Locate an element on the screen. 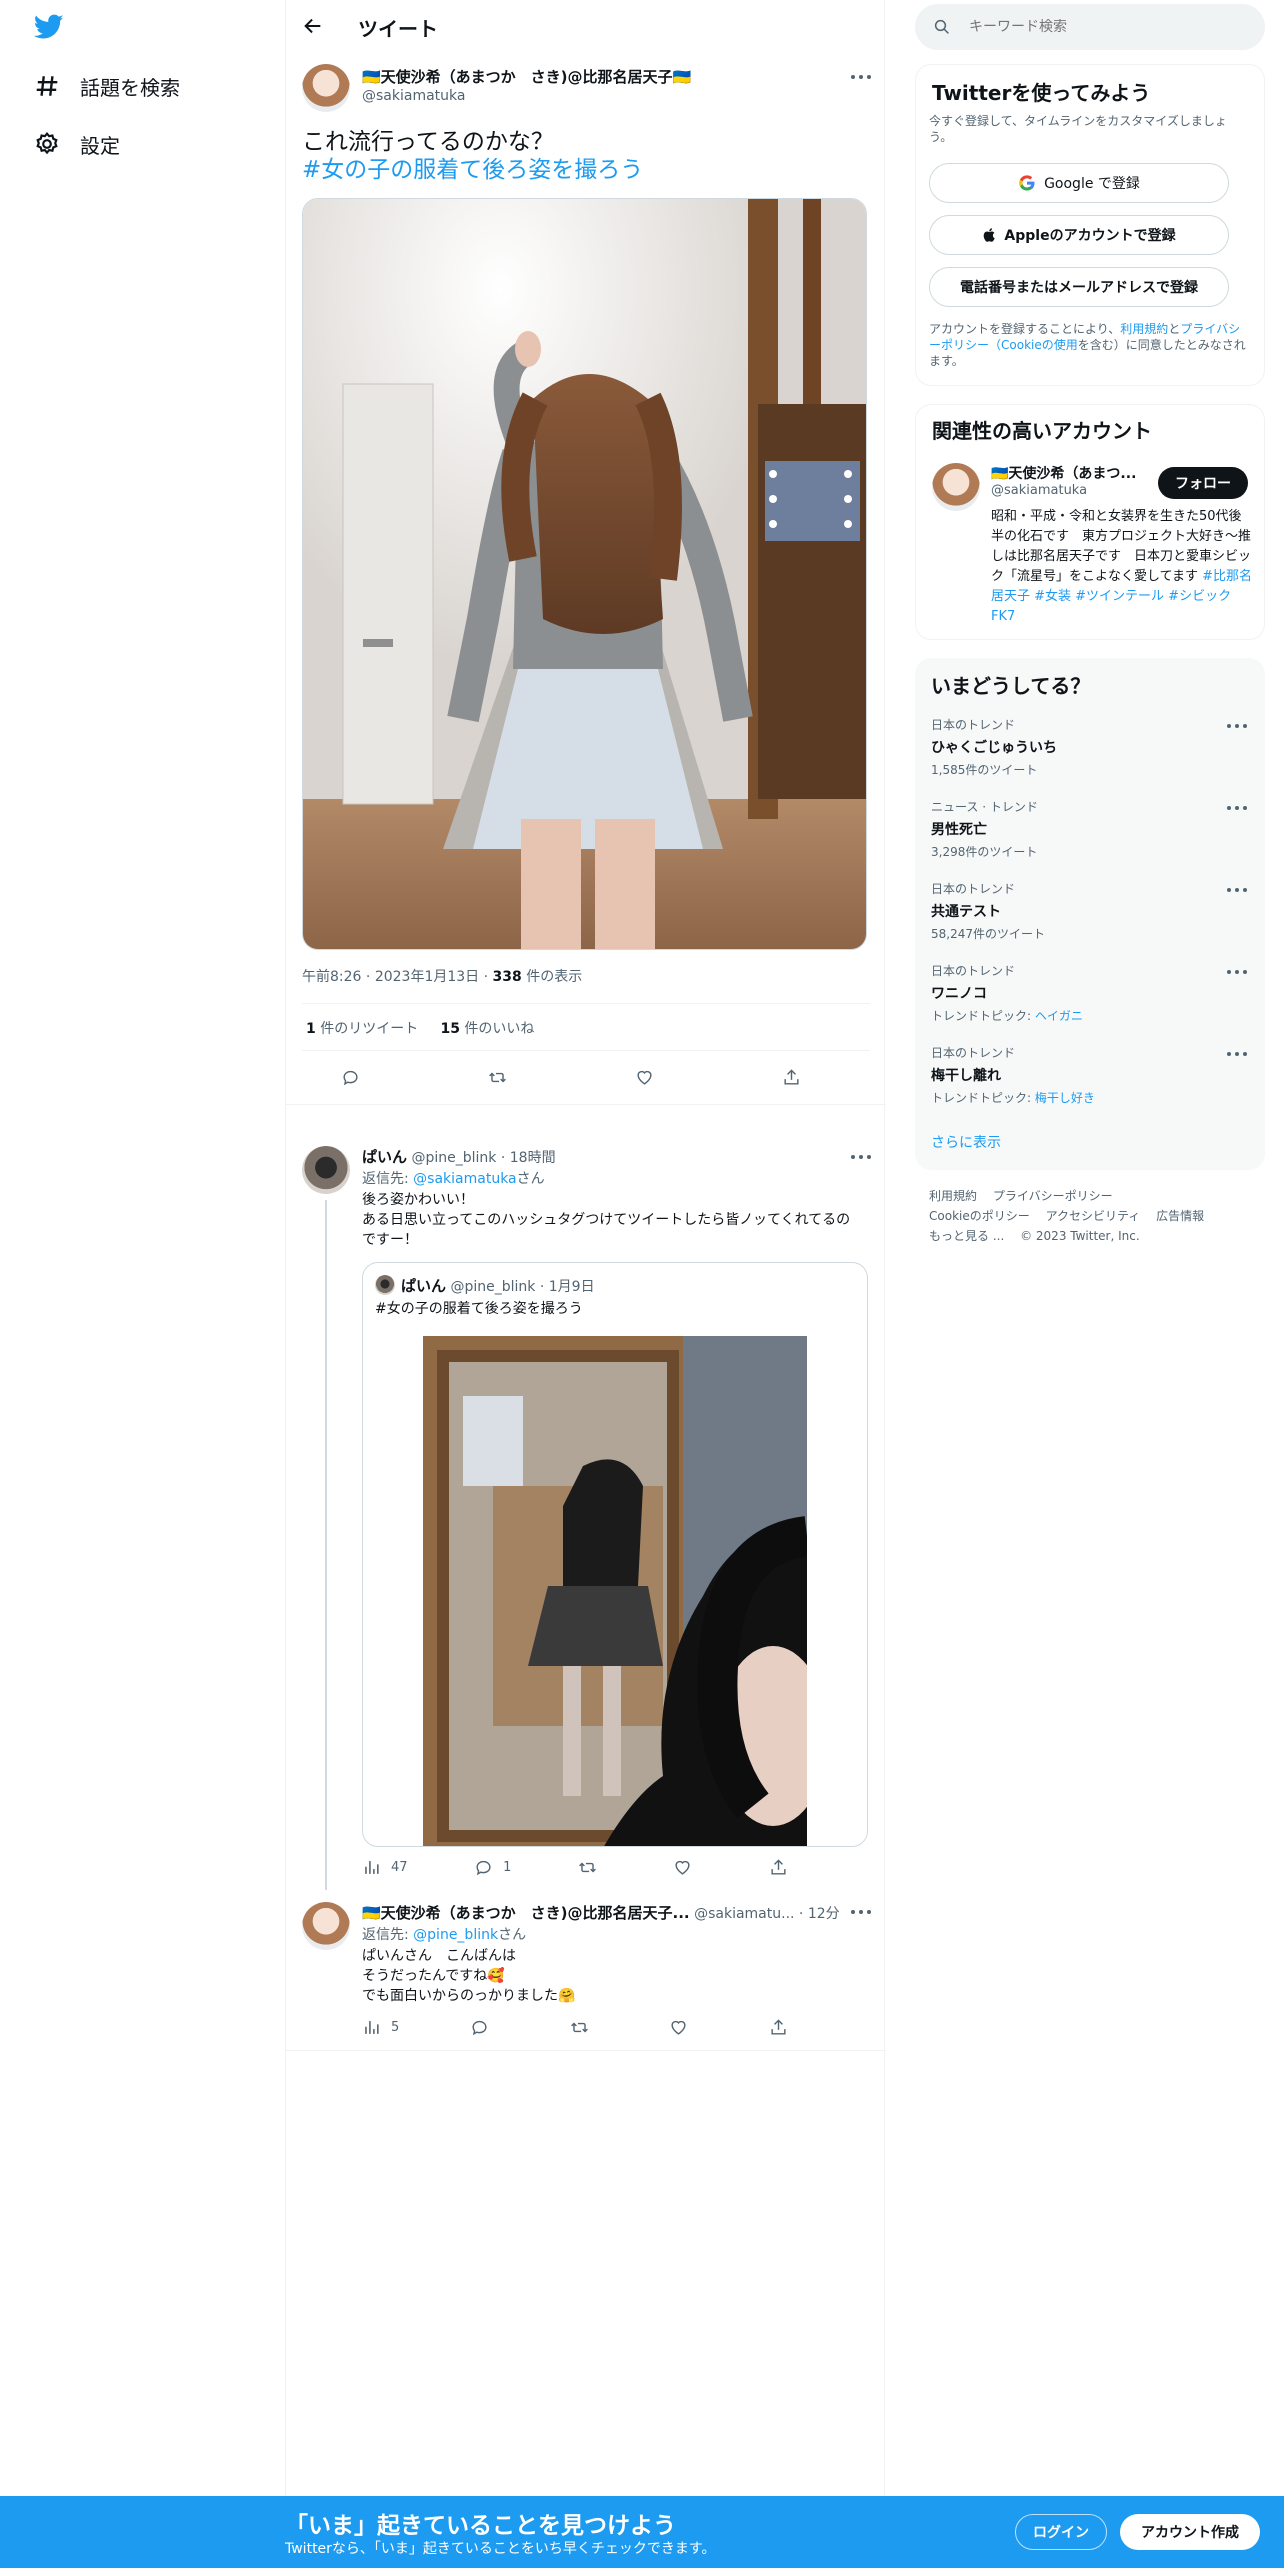 The height and width of the screenshot is (2568, 1284). reply-time: 12分 is located at coordinates (824, 1914).